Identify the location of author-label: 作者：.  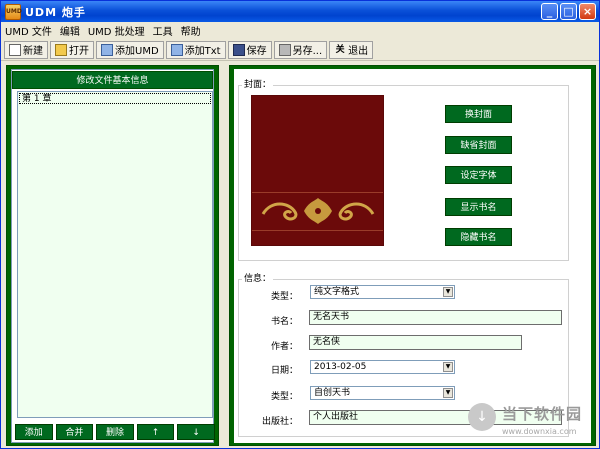
(284, 347).